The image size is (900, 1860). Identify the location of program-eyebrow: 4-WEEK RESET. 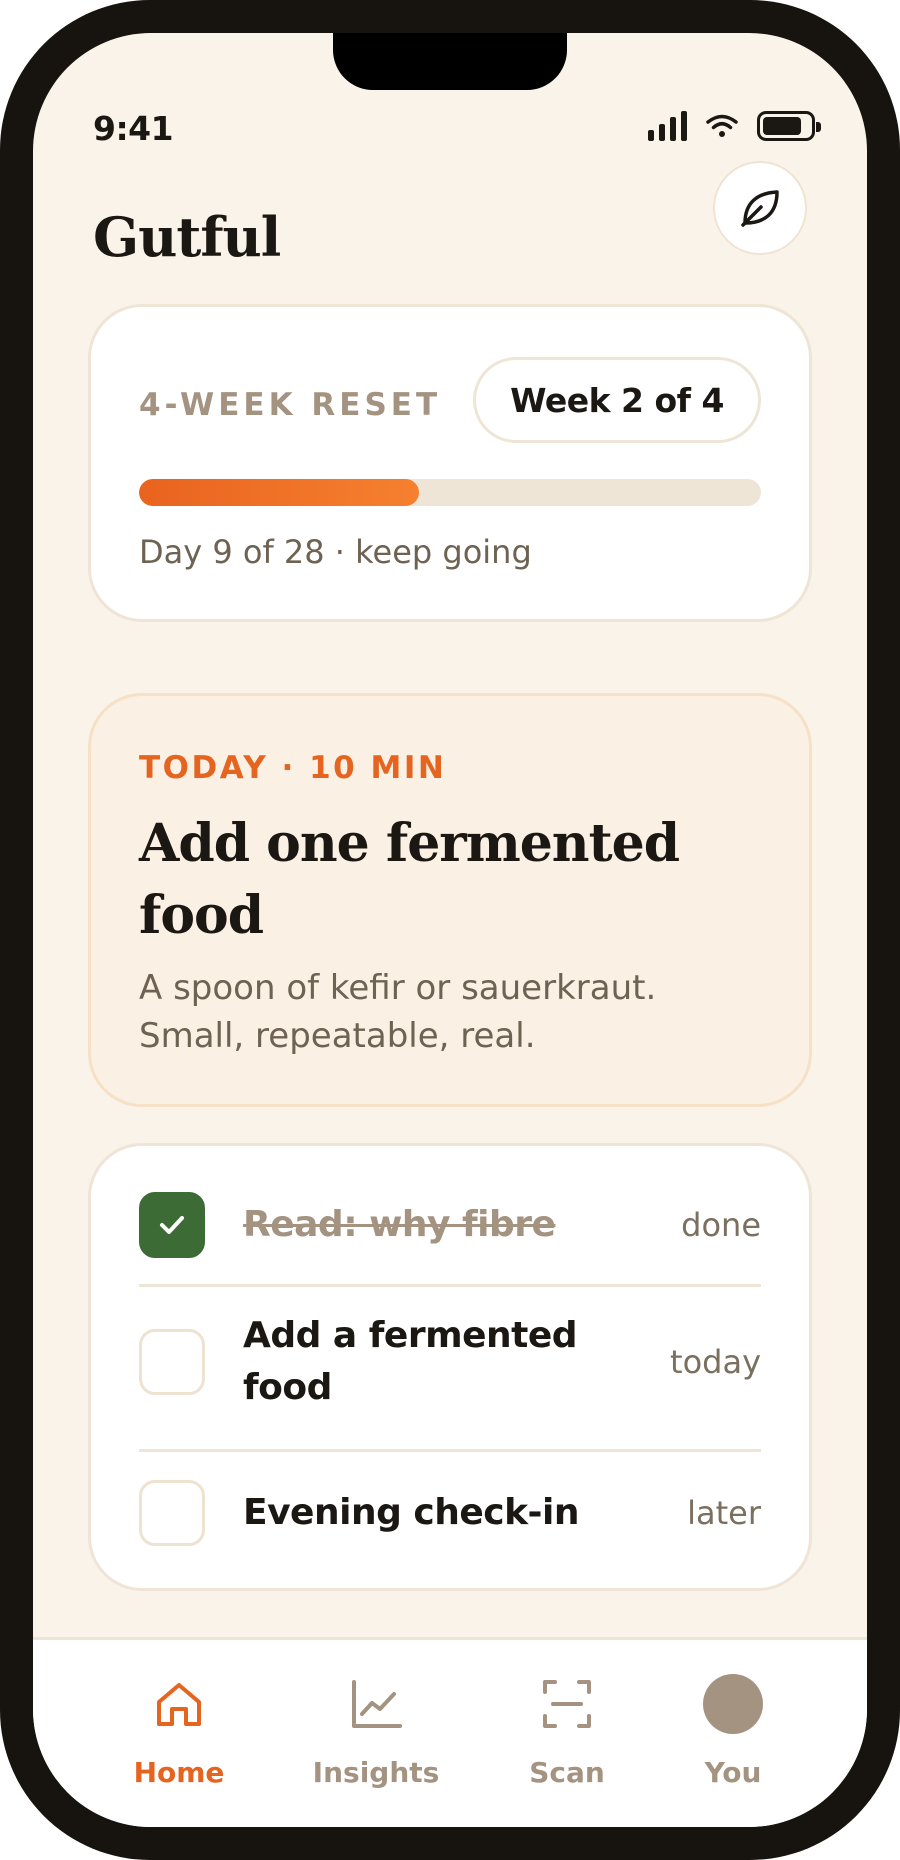
(290, 405).